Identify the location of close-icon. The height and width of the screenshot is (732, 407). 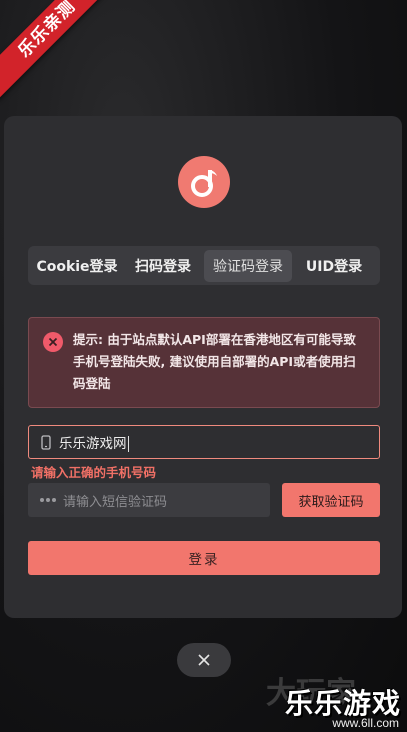
(204, 660).